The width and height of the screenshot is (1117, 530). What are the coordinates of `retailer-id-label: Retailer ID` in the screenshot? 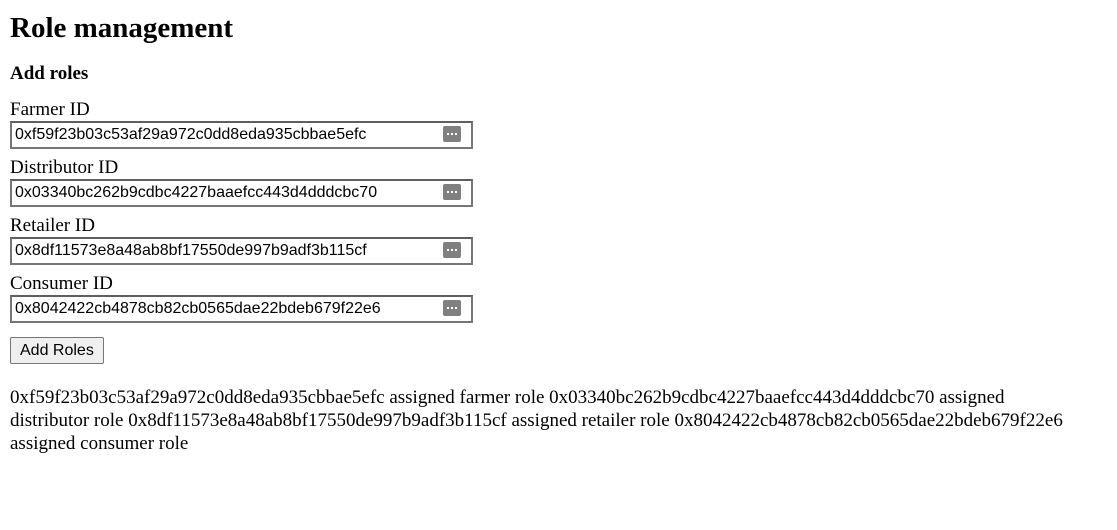 It's located at (52, 225).